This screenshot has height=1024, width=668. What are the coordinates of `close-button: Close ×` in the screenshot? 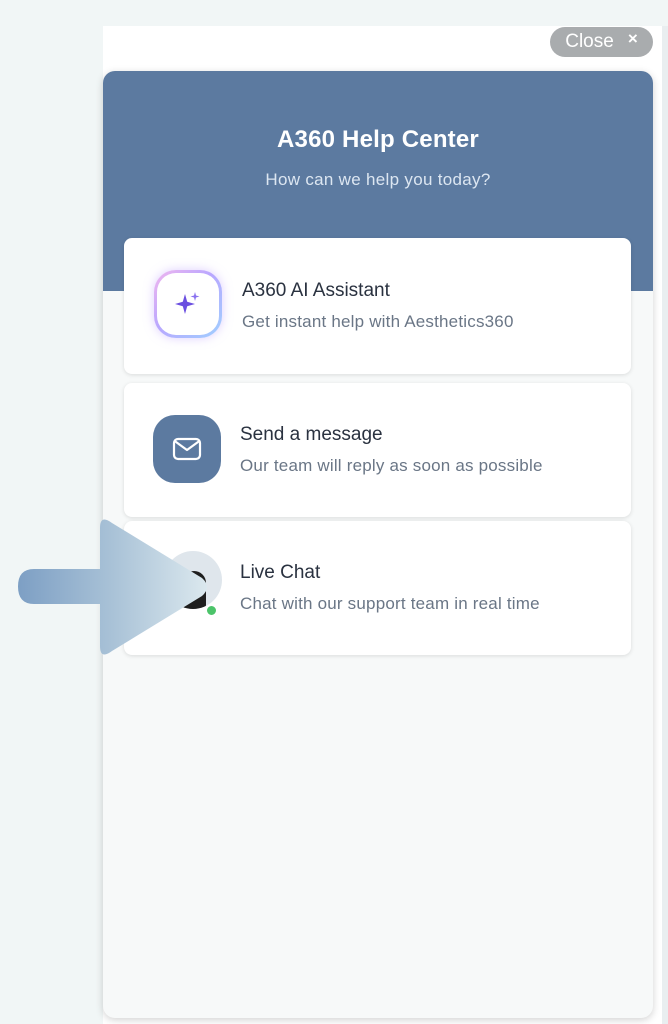 It's located at (601, 42).